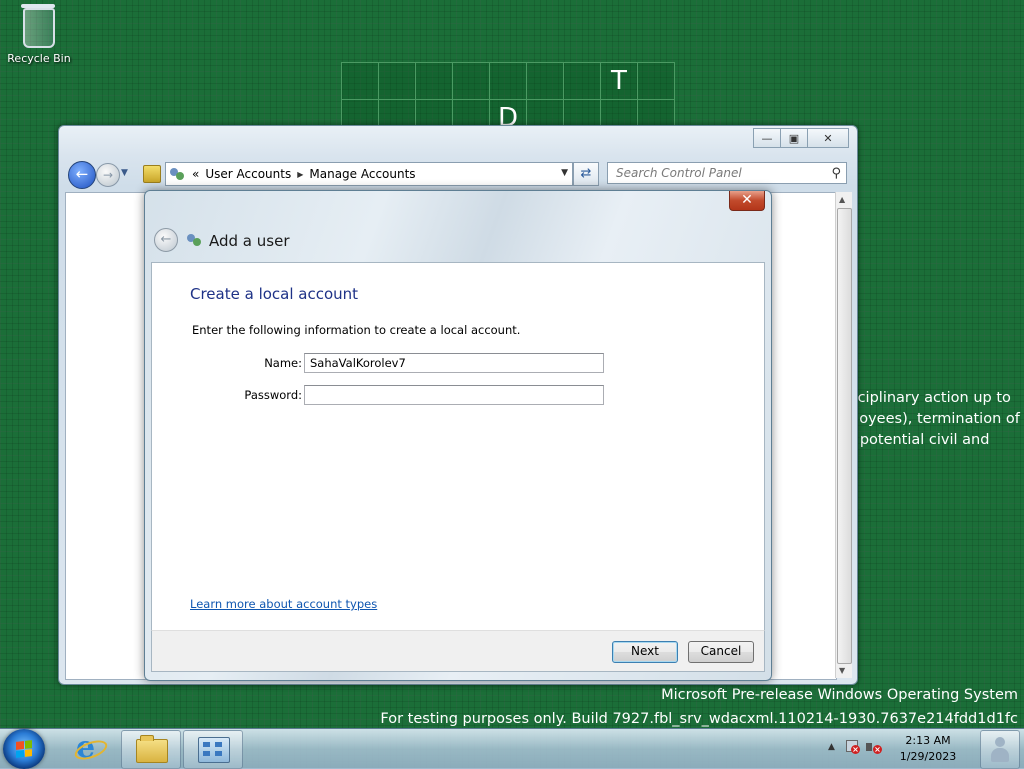 This screenshot has height=769, width=1024. I want to click on cancel-button: Cancel, so click(721, 652).